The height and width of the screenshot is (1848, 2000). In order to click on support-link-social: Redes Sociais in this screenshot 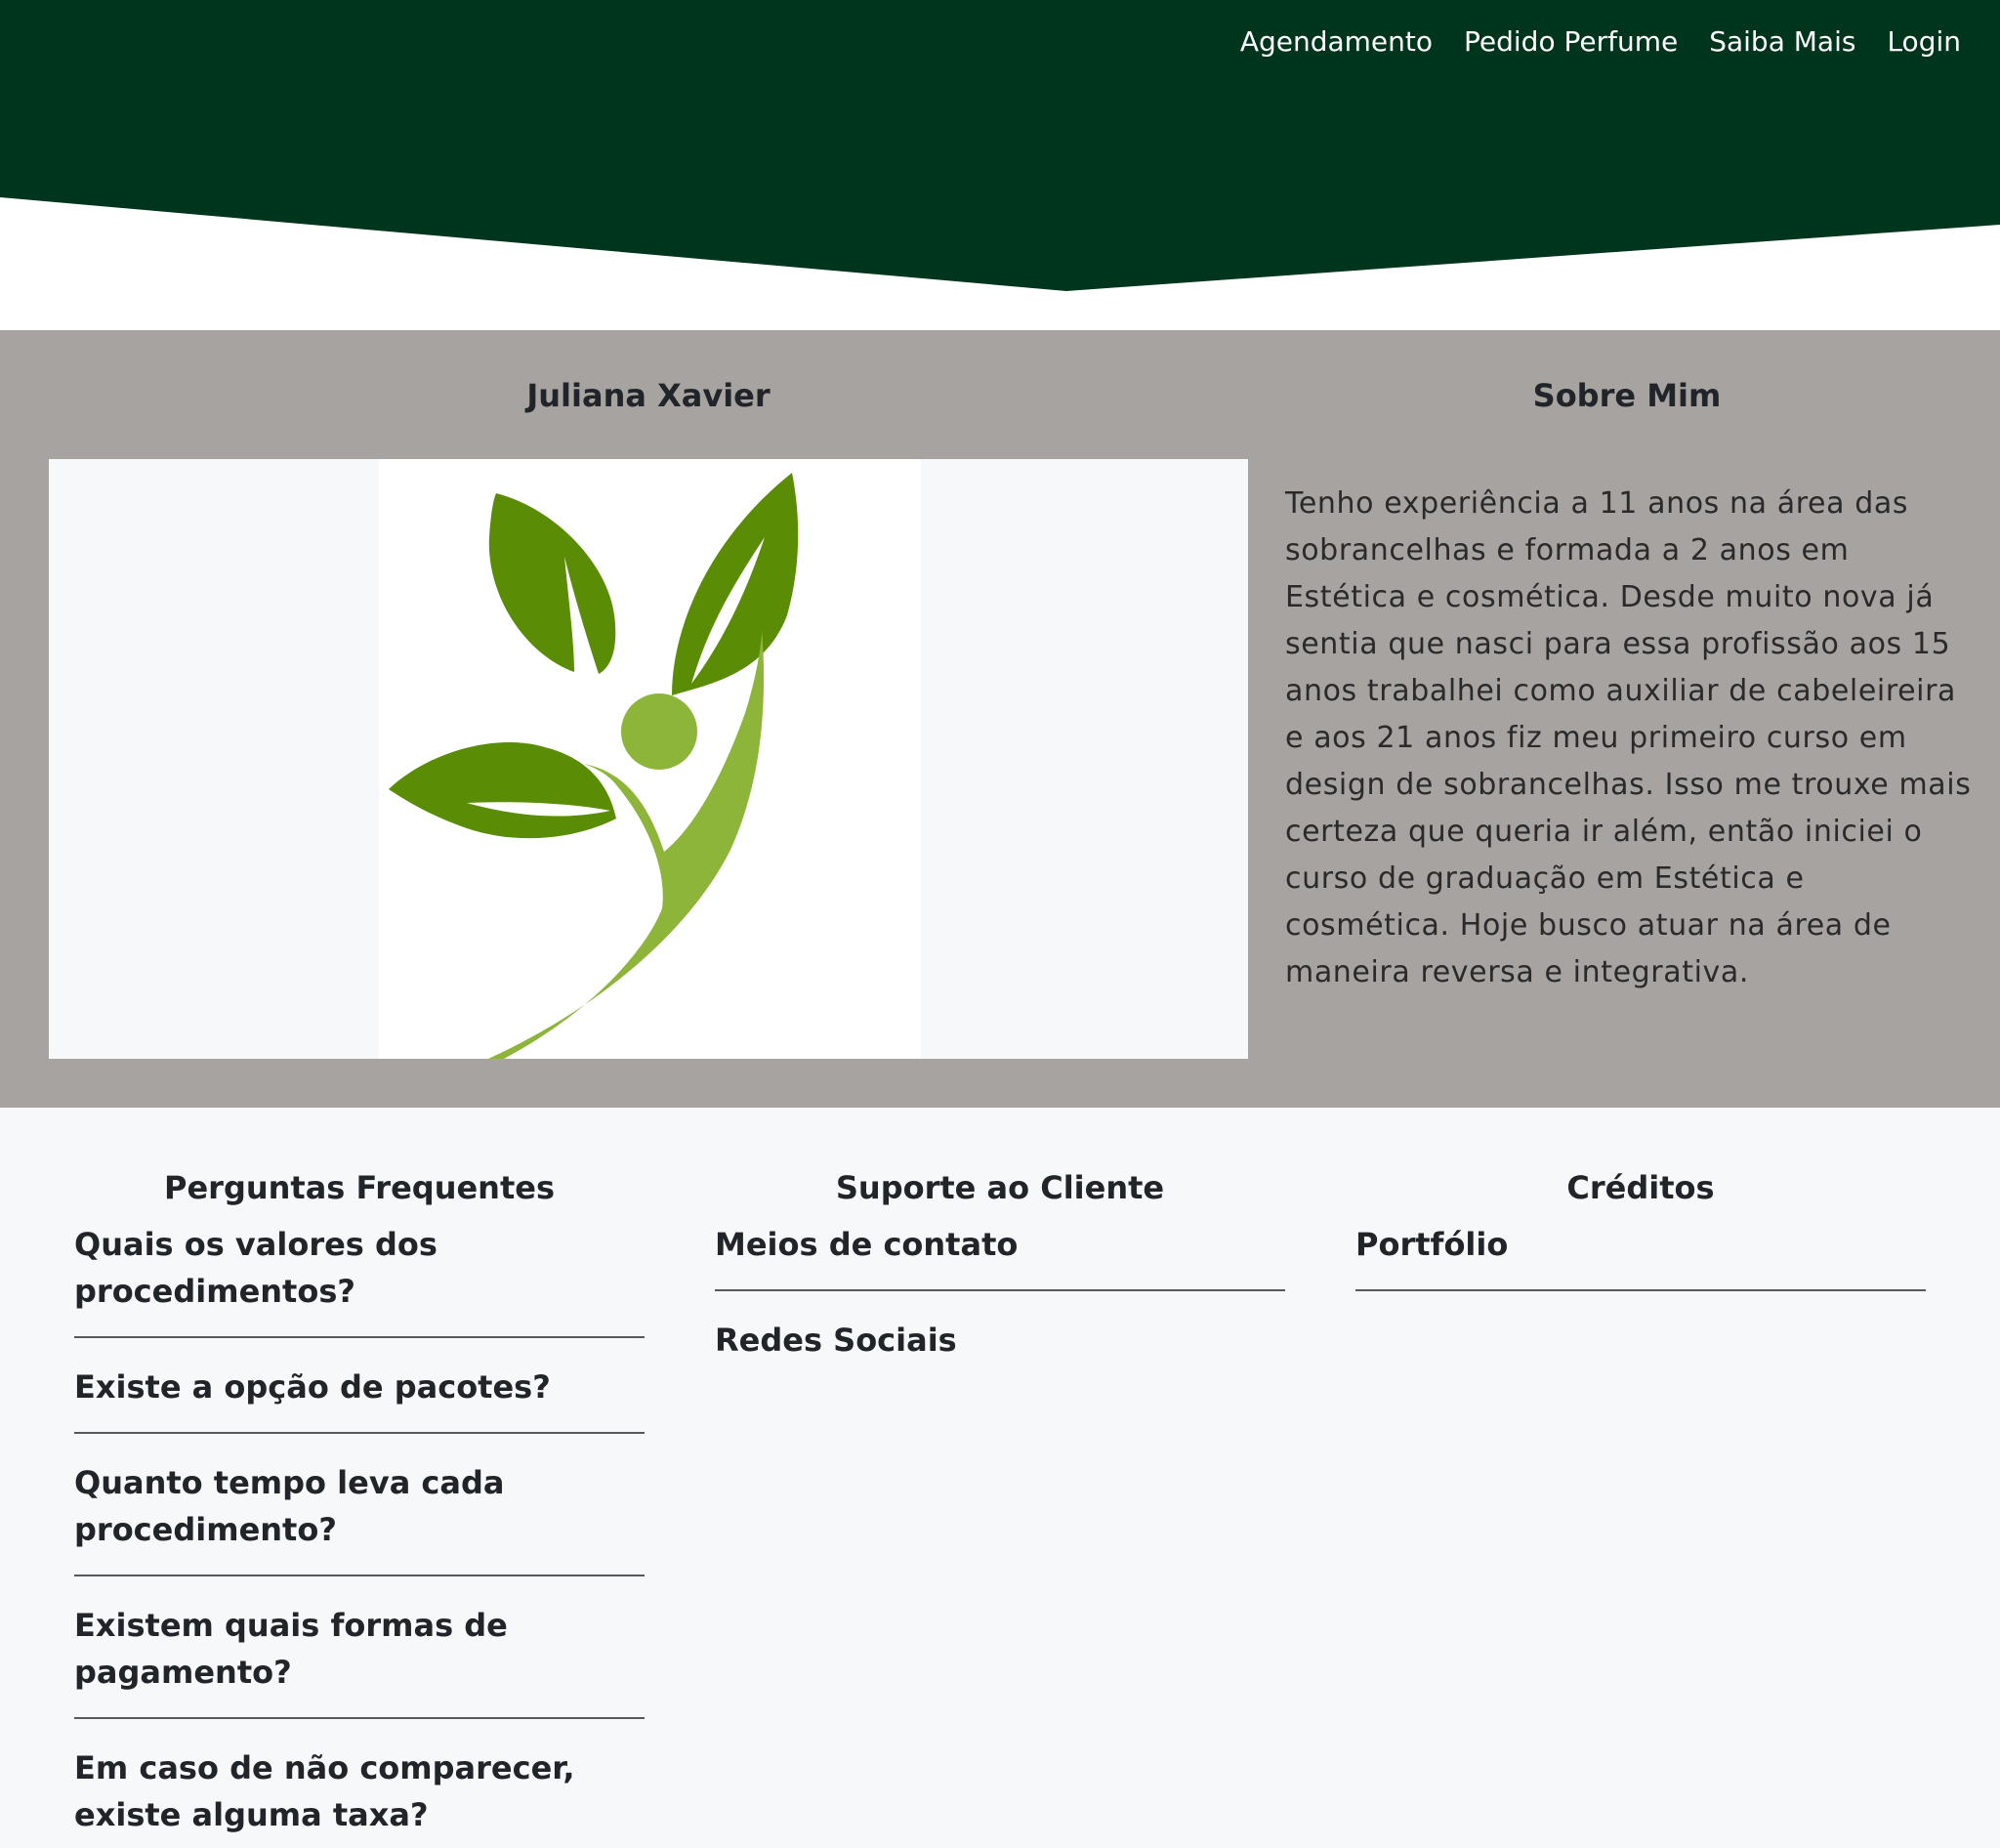, I will do `click(1000, 1340)`.